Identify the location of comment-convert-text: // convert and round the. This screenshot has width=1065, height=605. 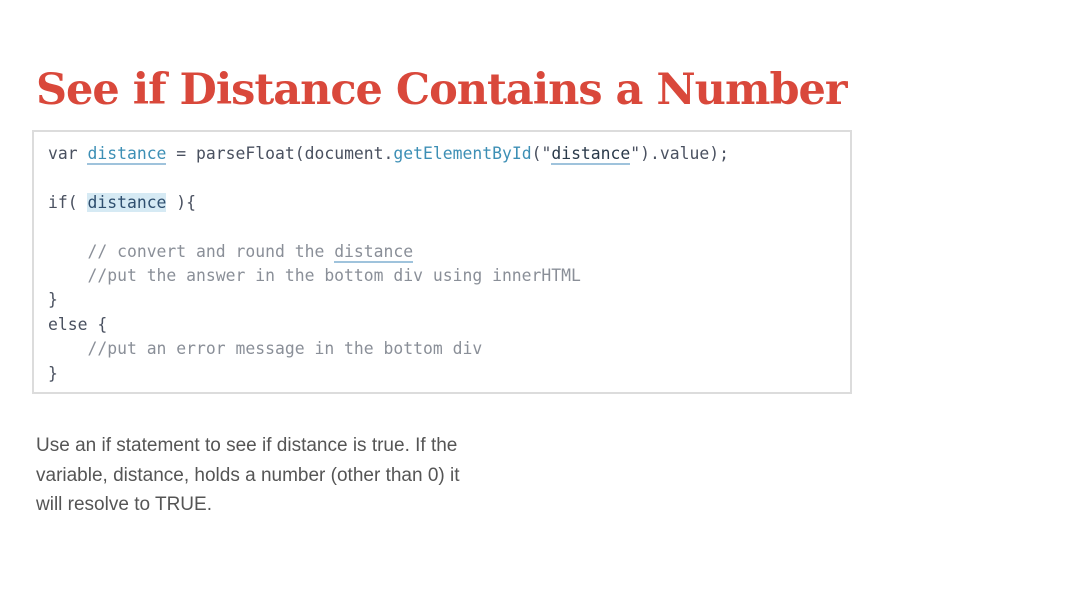
(211, 251).